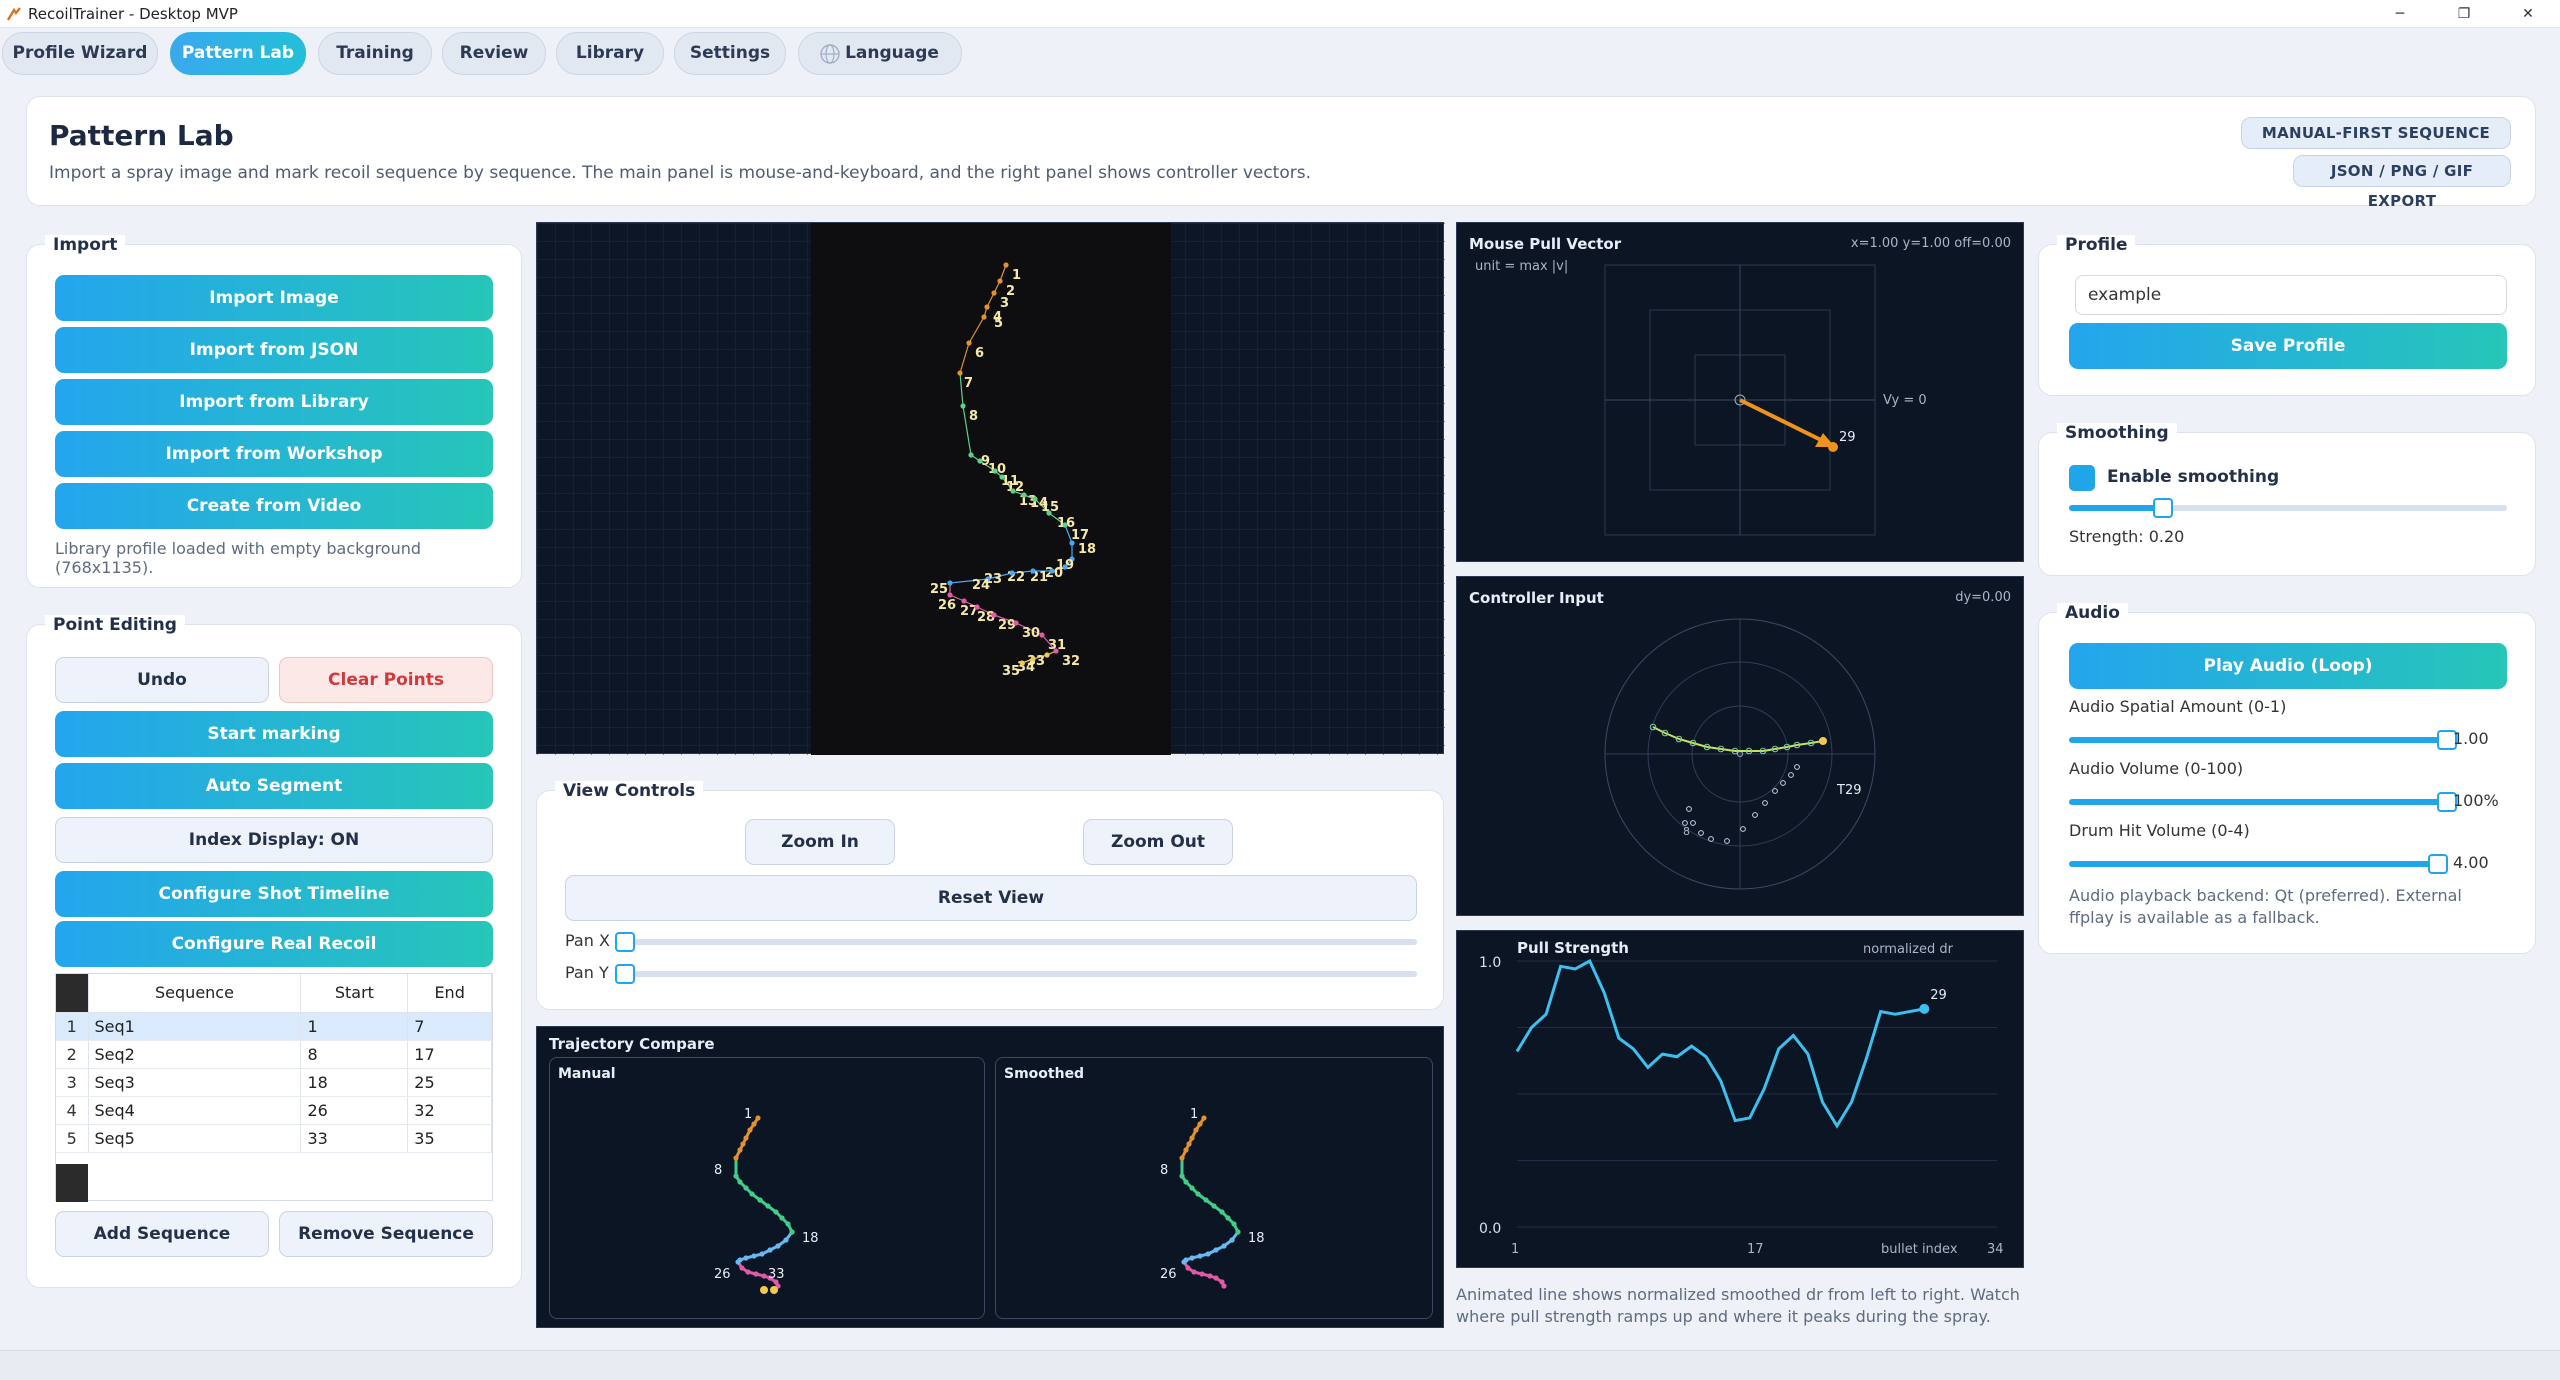 The width and height of the screenshot is (2560, 1380). I want to click on cell-start: 33, so click(354, 1138).